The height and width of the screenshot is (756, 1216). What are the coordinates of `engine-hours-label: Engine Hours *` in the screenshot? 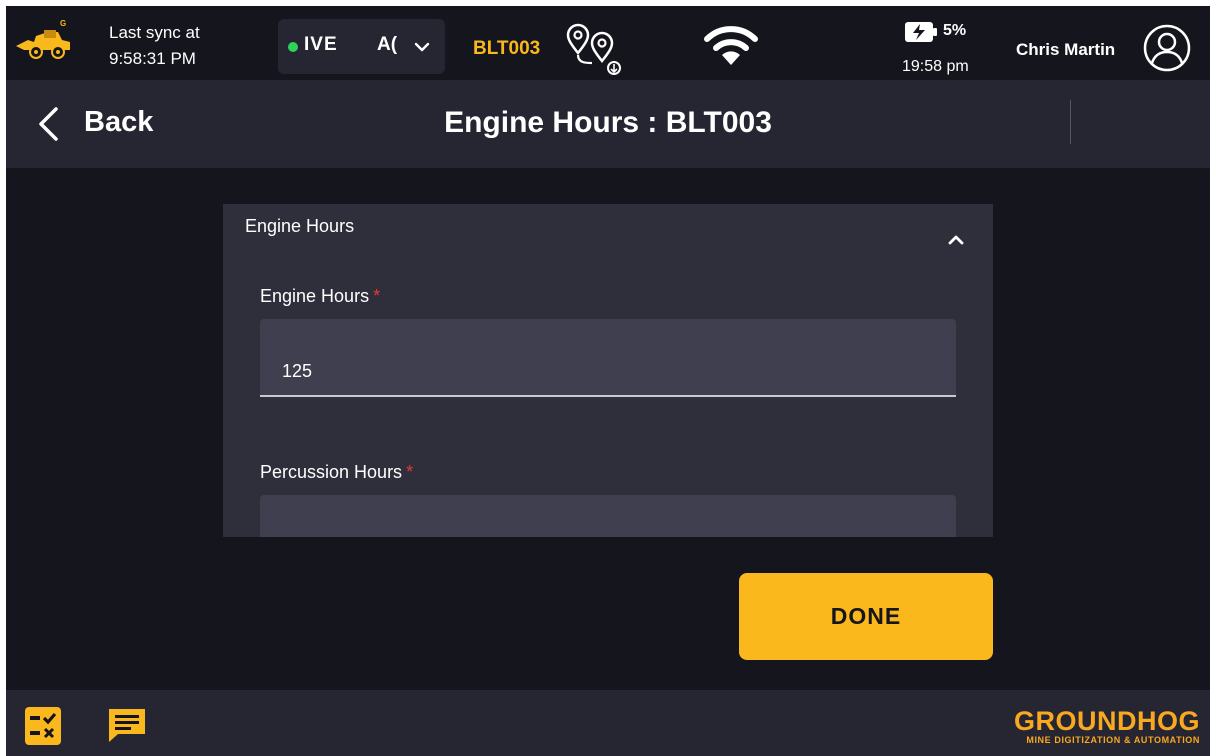 It's located at (320, 296).